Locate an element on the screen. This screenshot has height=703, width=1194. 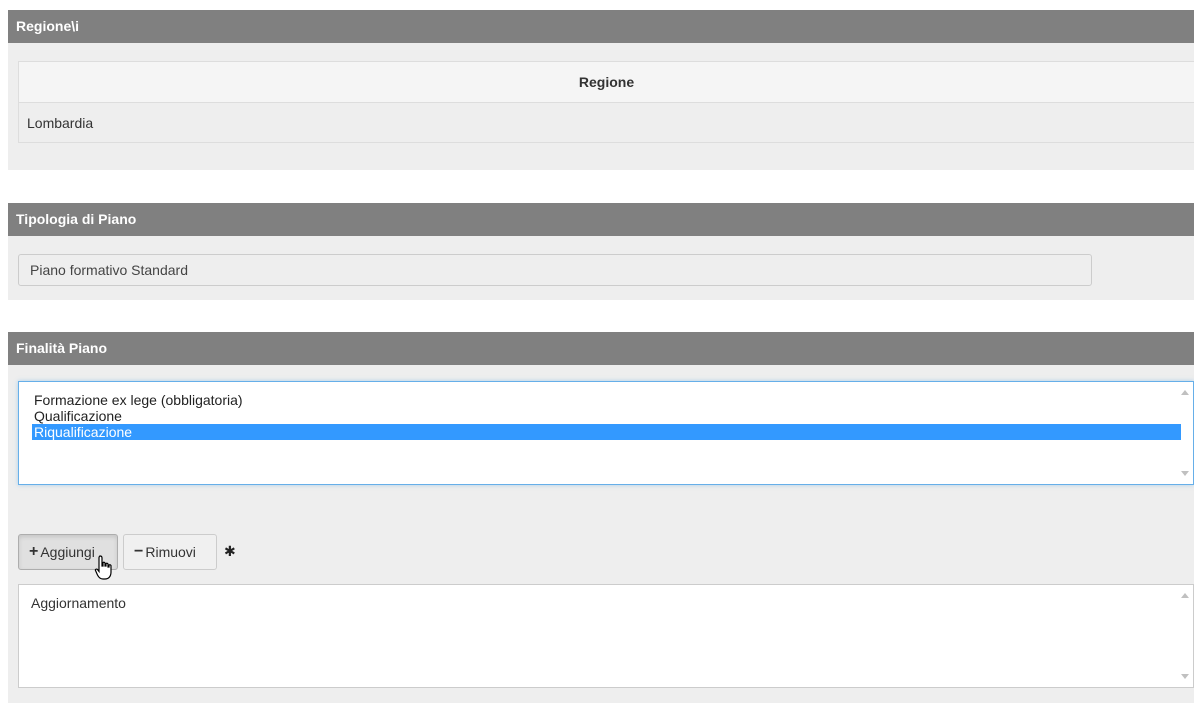
regione-column-header: Regione is located at coordinates (606, 82).